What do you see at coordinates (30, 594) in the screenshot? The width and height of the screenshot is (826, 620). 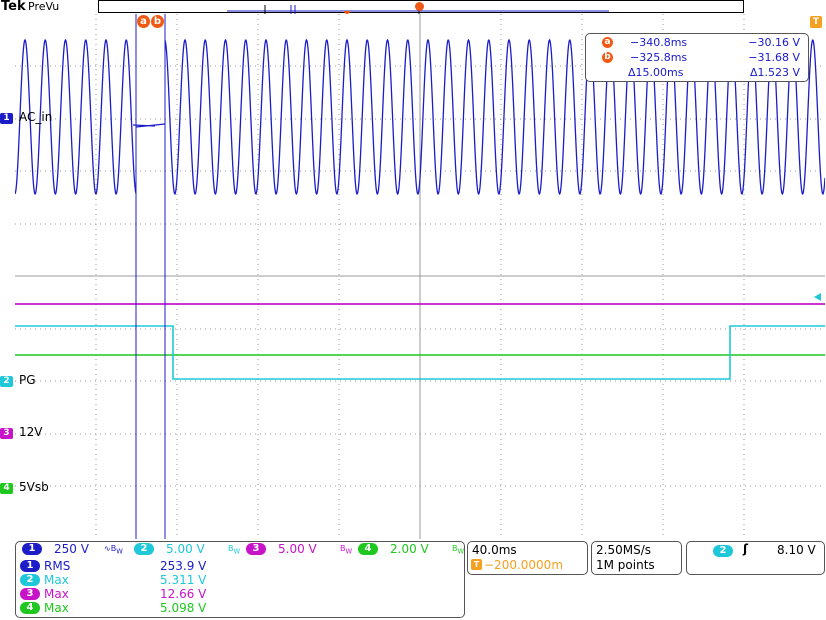 I see `meas-ch3-badge: 3` at bounding box center [30, 594].